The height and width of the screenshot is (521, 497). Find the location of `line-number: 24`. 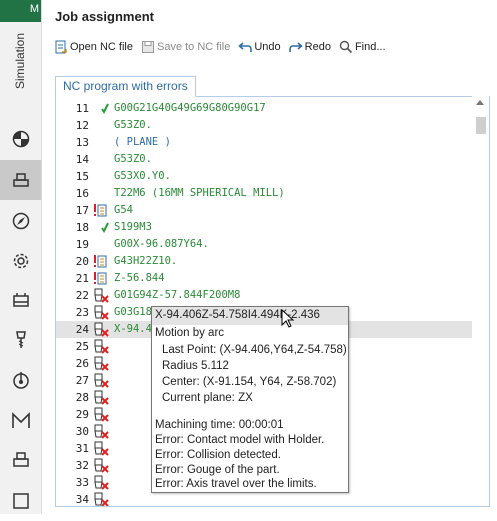

line-number: 24 is located at coordinates (82, 329).